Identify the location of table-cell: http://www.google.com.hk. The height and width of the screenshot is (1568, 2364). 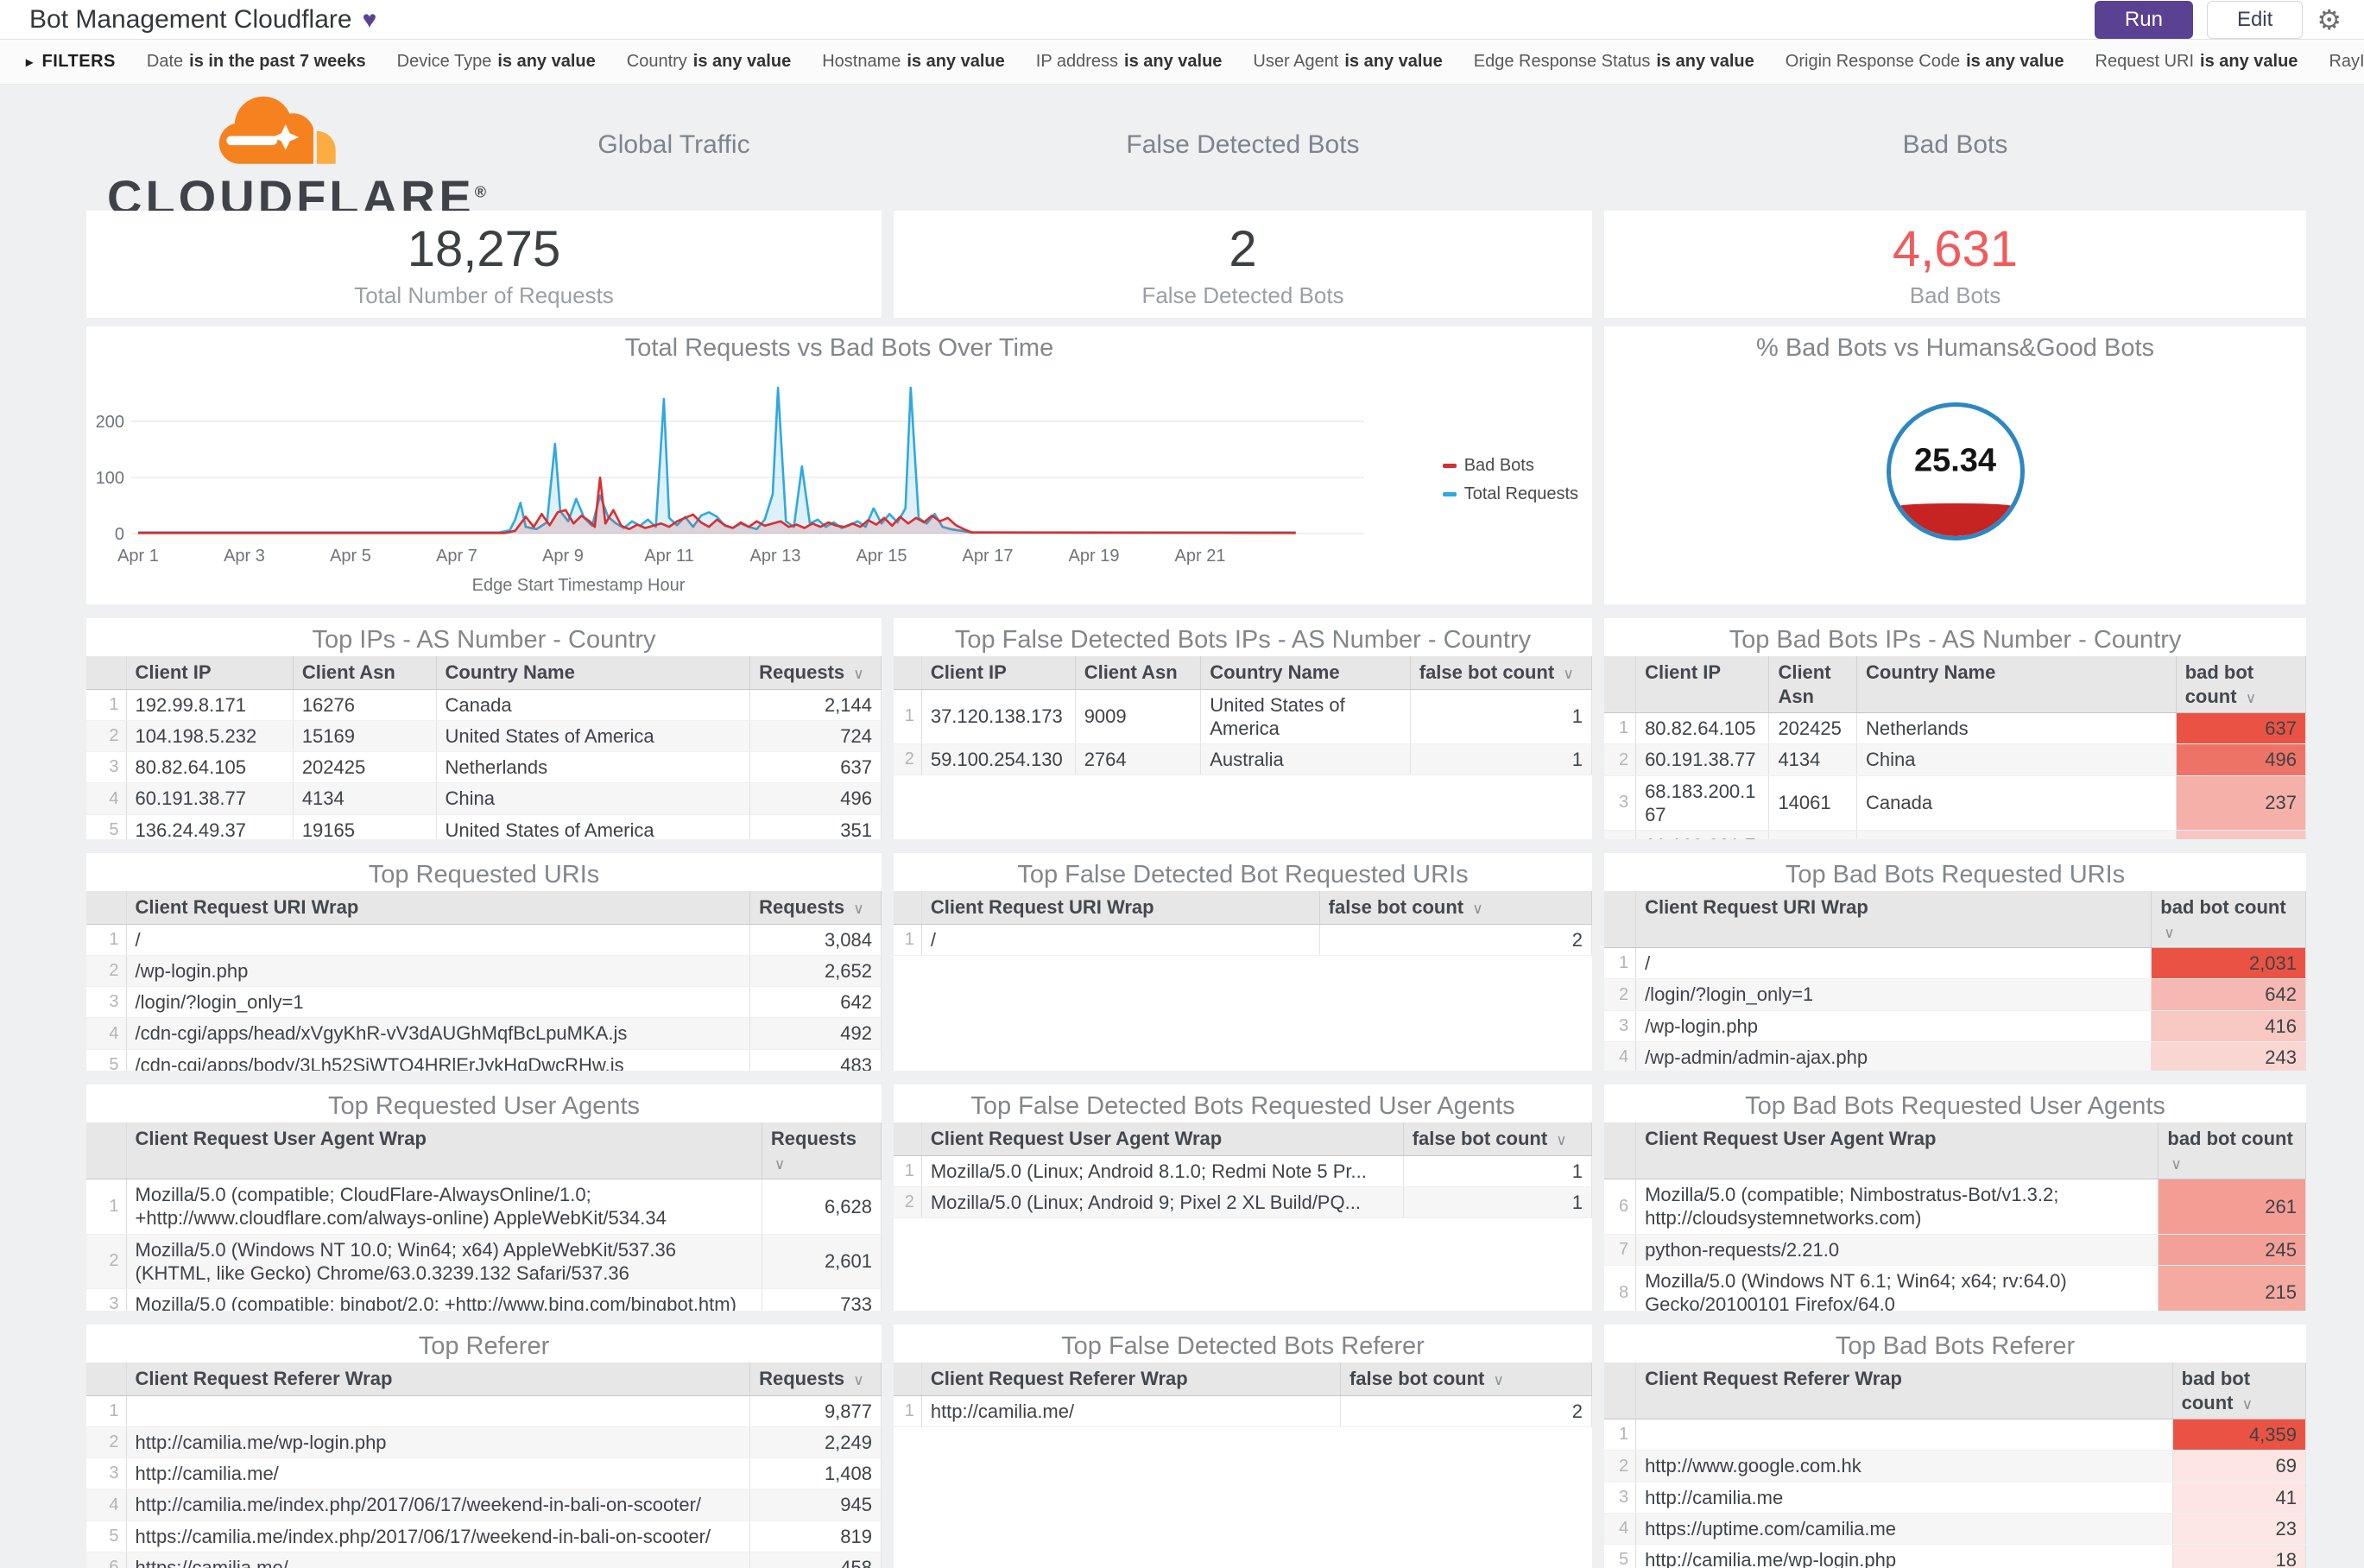
(1904, 1467).